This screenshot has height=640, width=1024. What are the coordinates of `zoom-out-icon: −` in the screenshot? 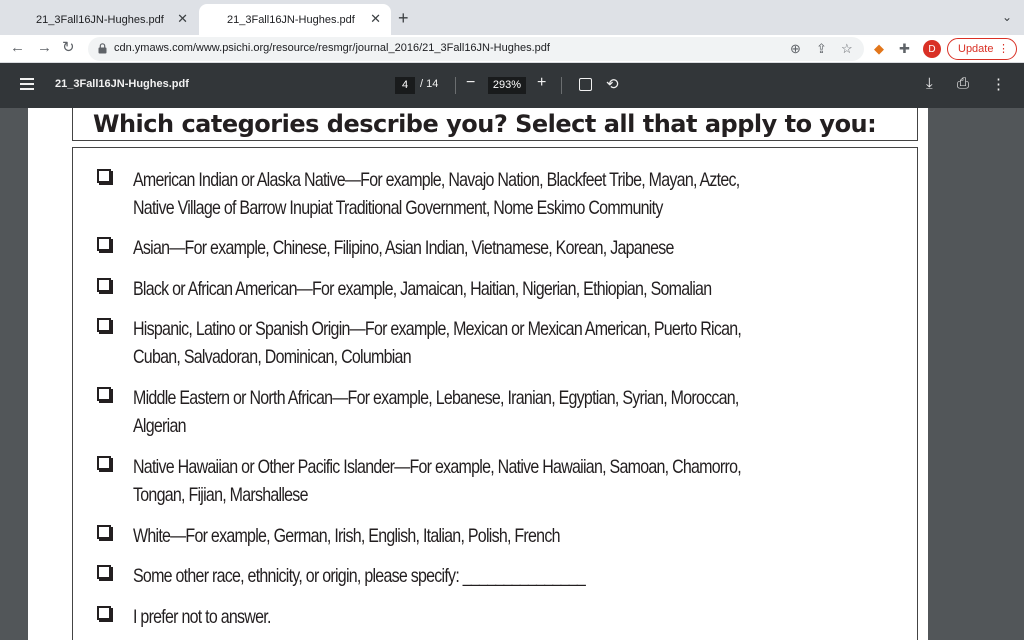 It's located at (470, 83).